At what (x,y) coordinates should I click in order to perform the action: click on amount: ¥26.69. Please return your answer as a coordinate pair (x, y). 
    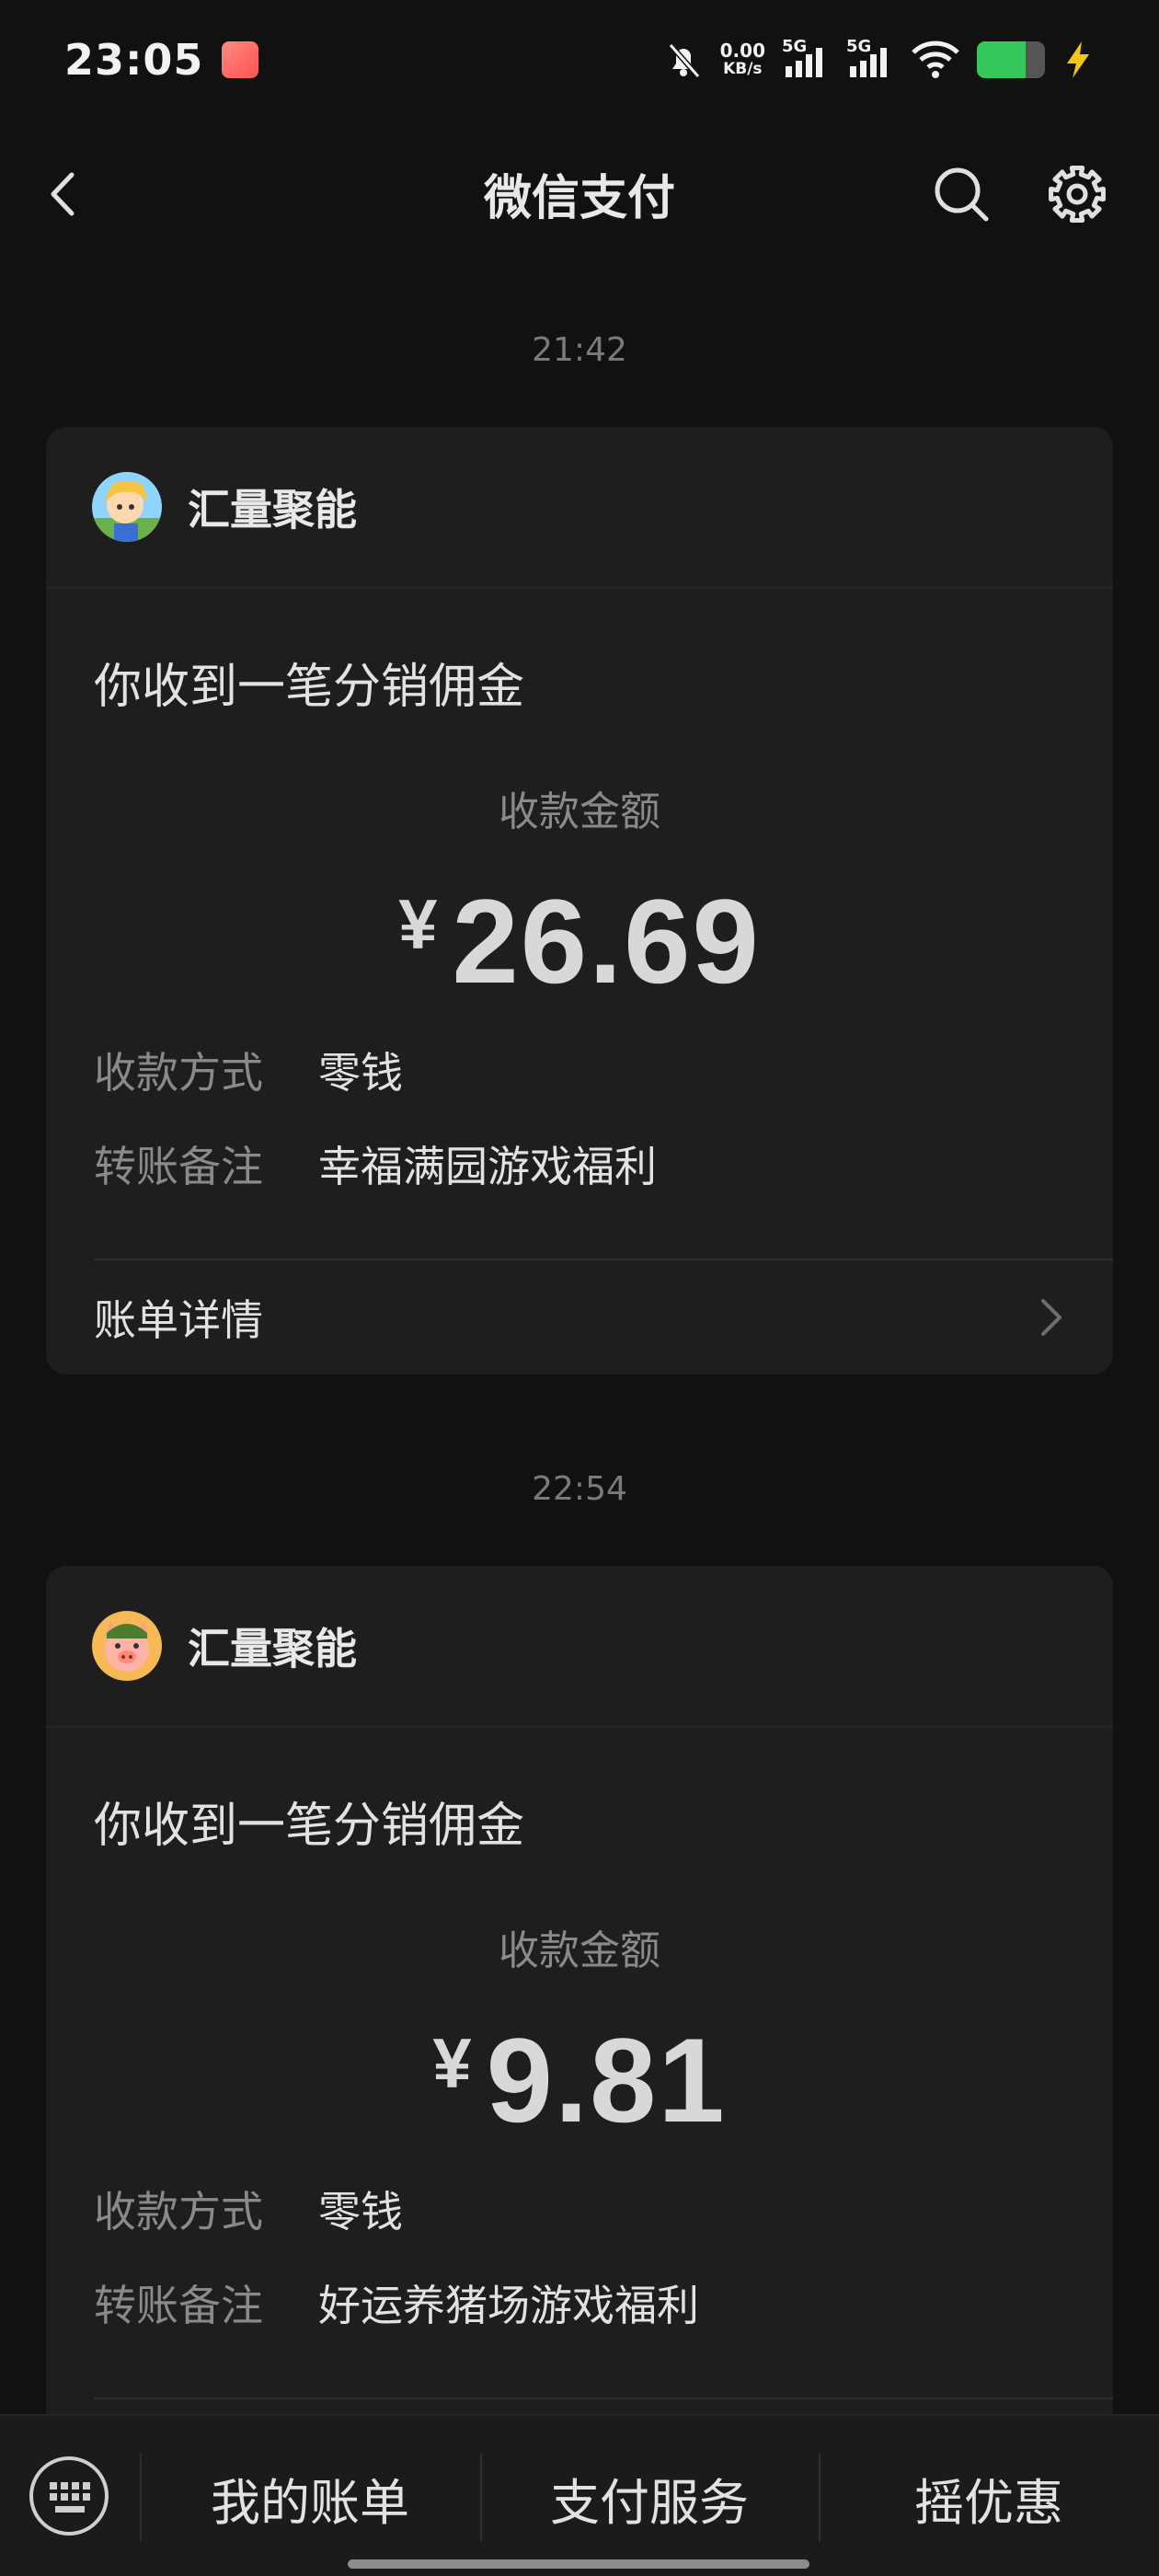
    Looking at the image, I should click on (579, 941).